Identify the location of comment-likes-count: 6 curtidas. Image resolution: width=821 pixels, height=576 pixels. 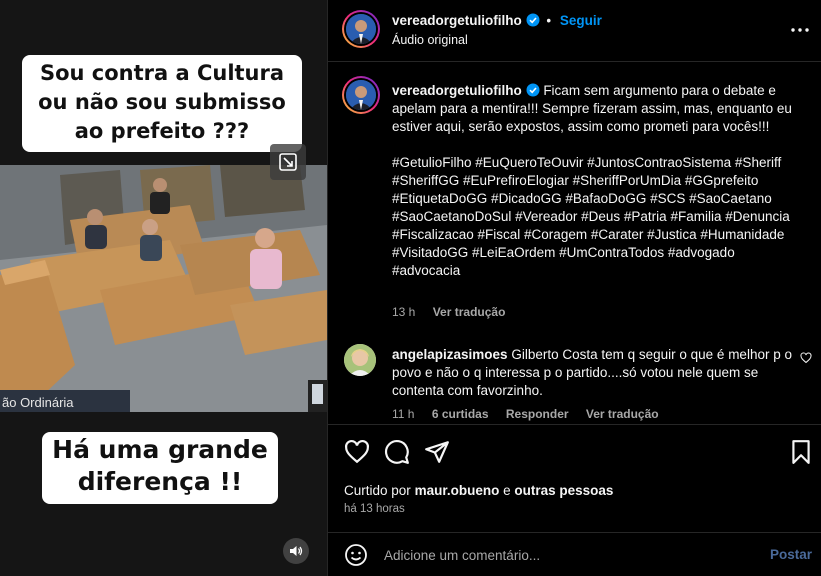
(460, 414).